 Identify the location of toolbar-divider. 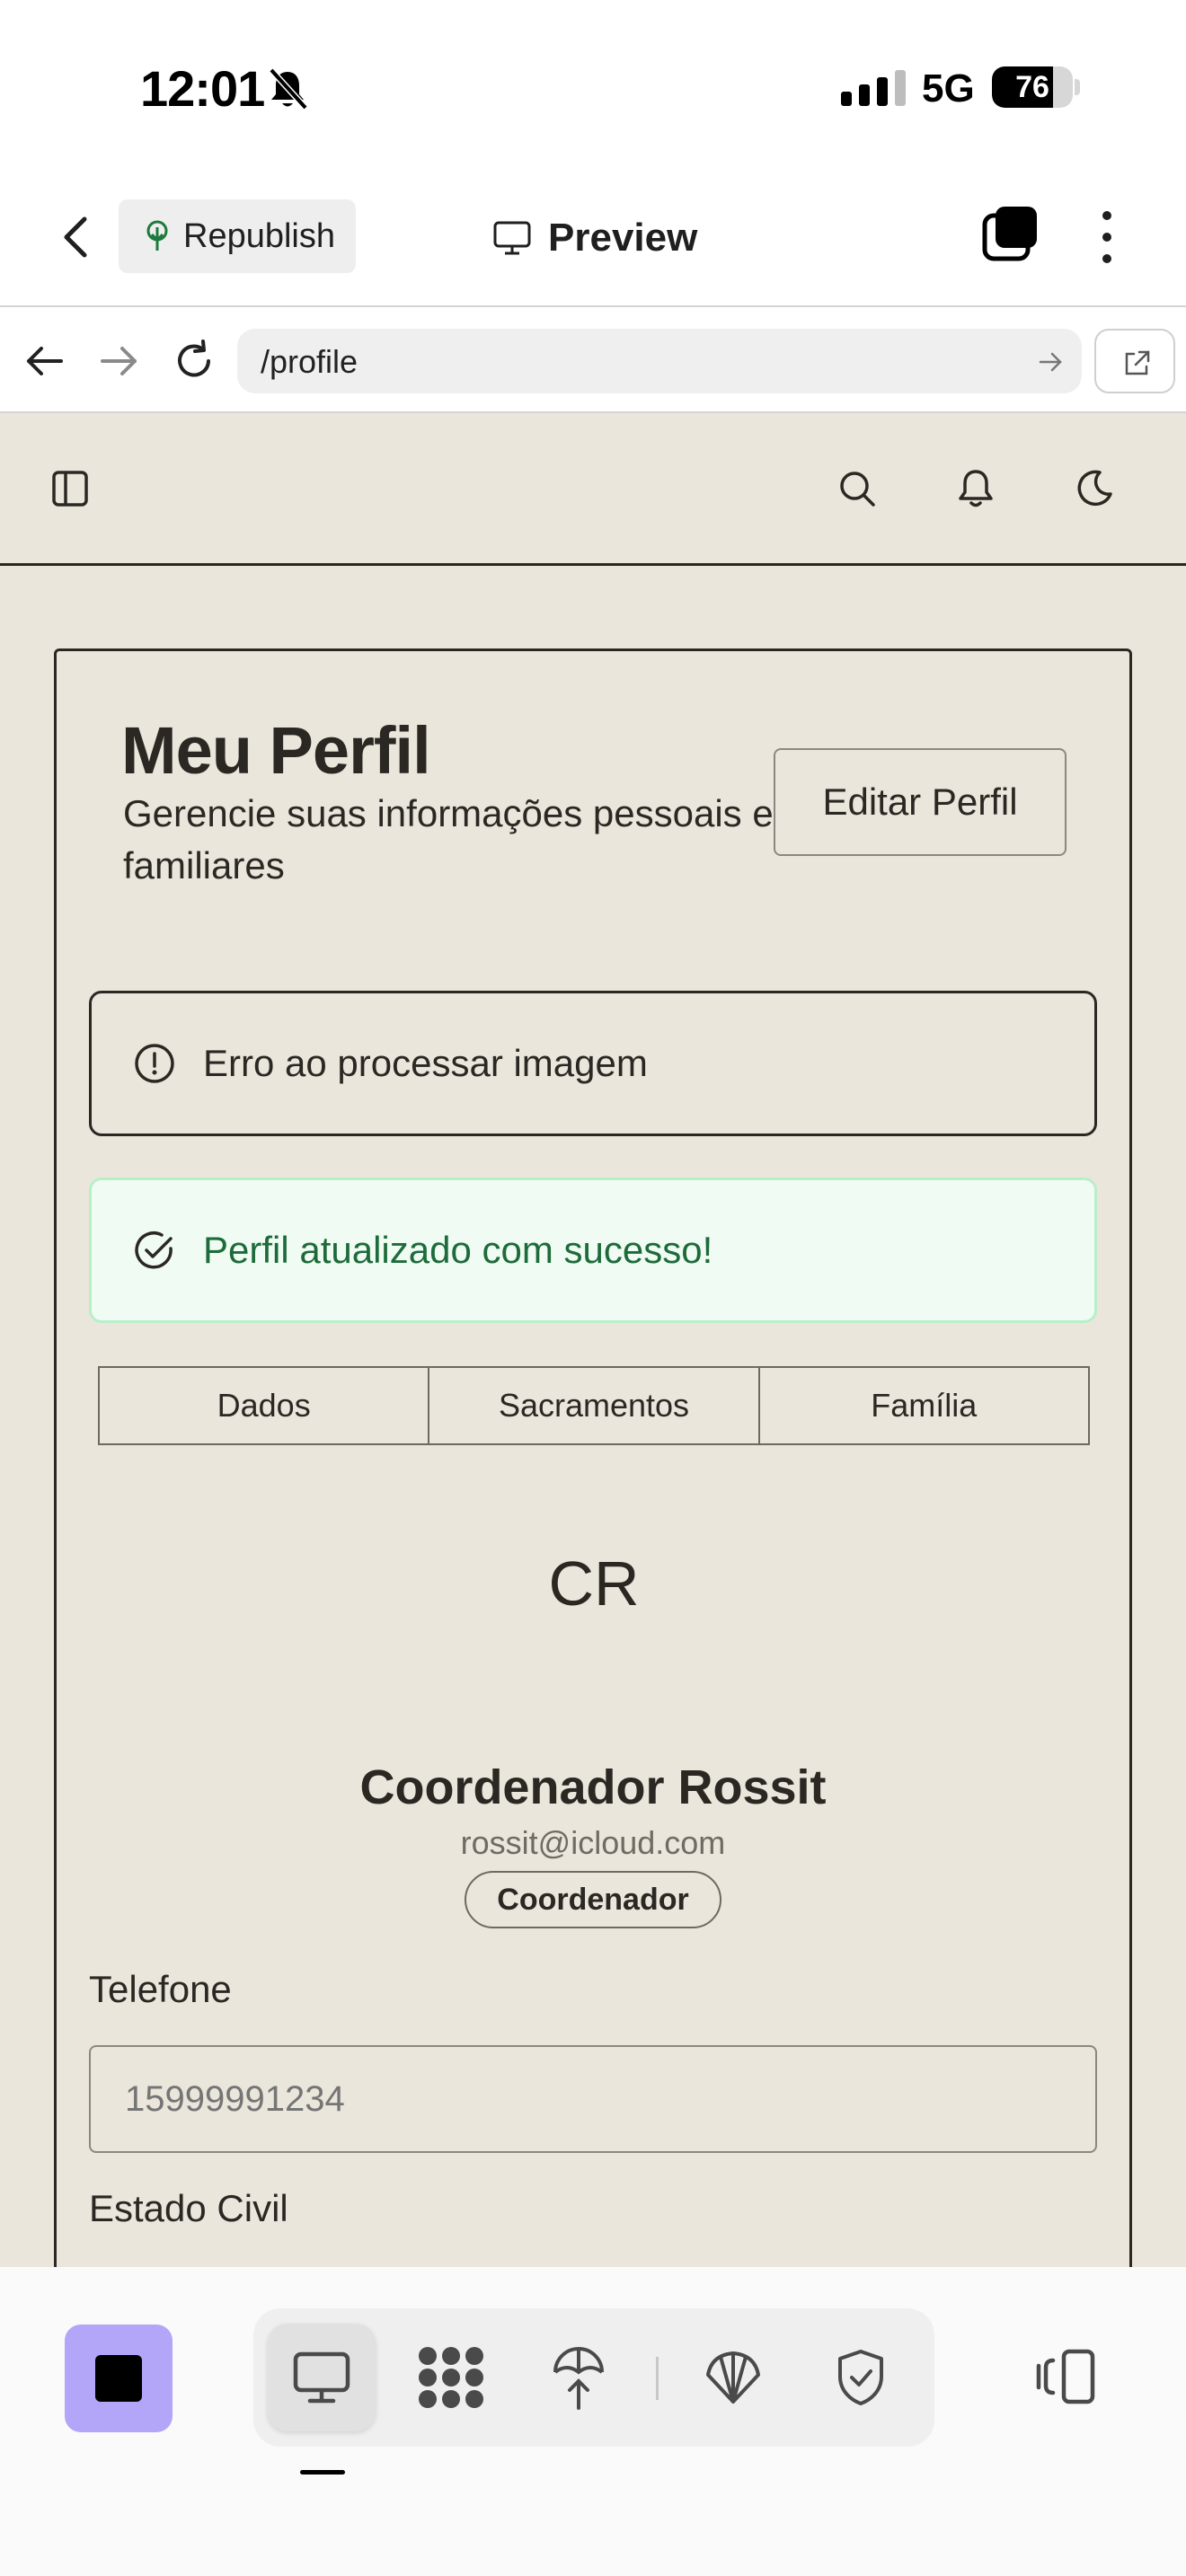
(657, 2378).